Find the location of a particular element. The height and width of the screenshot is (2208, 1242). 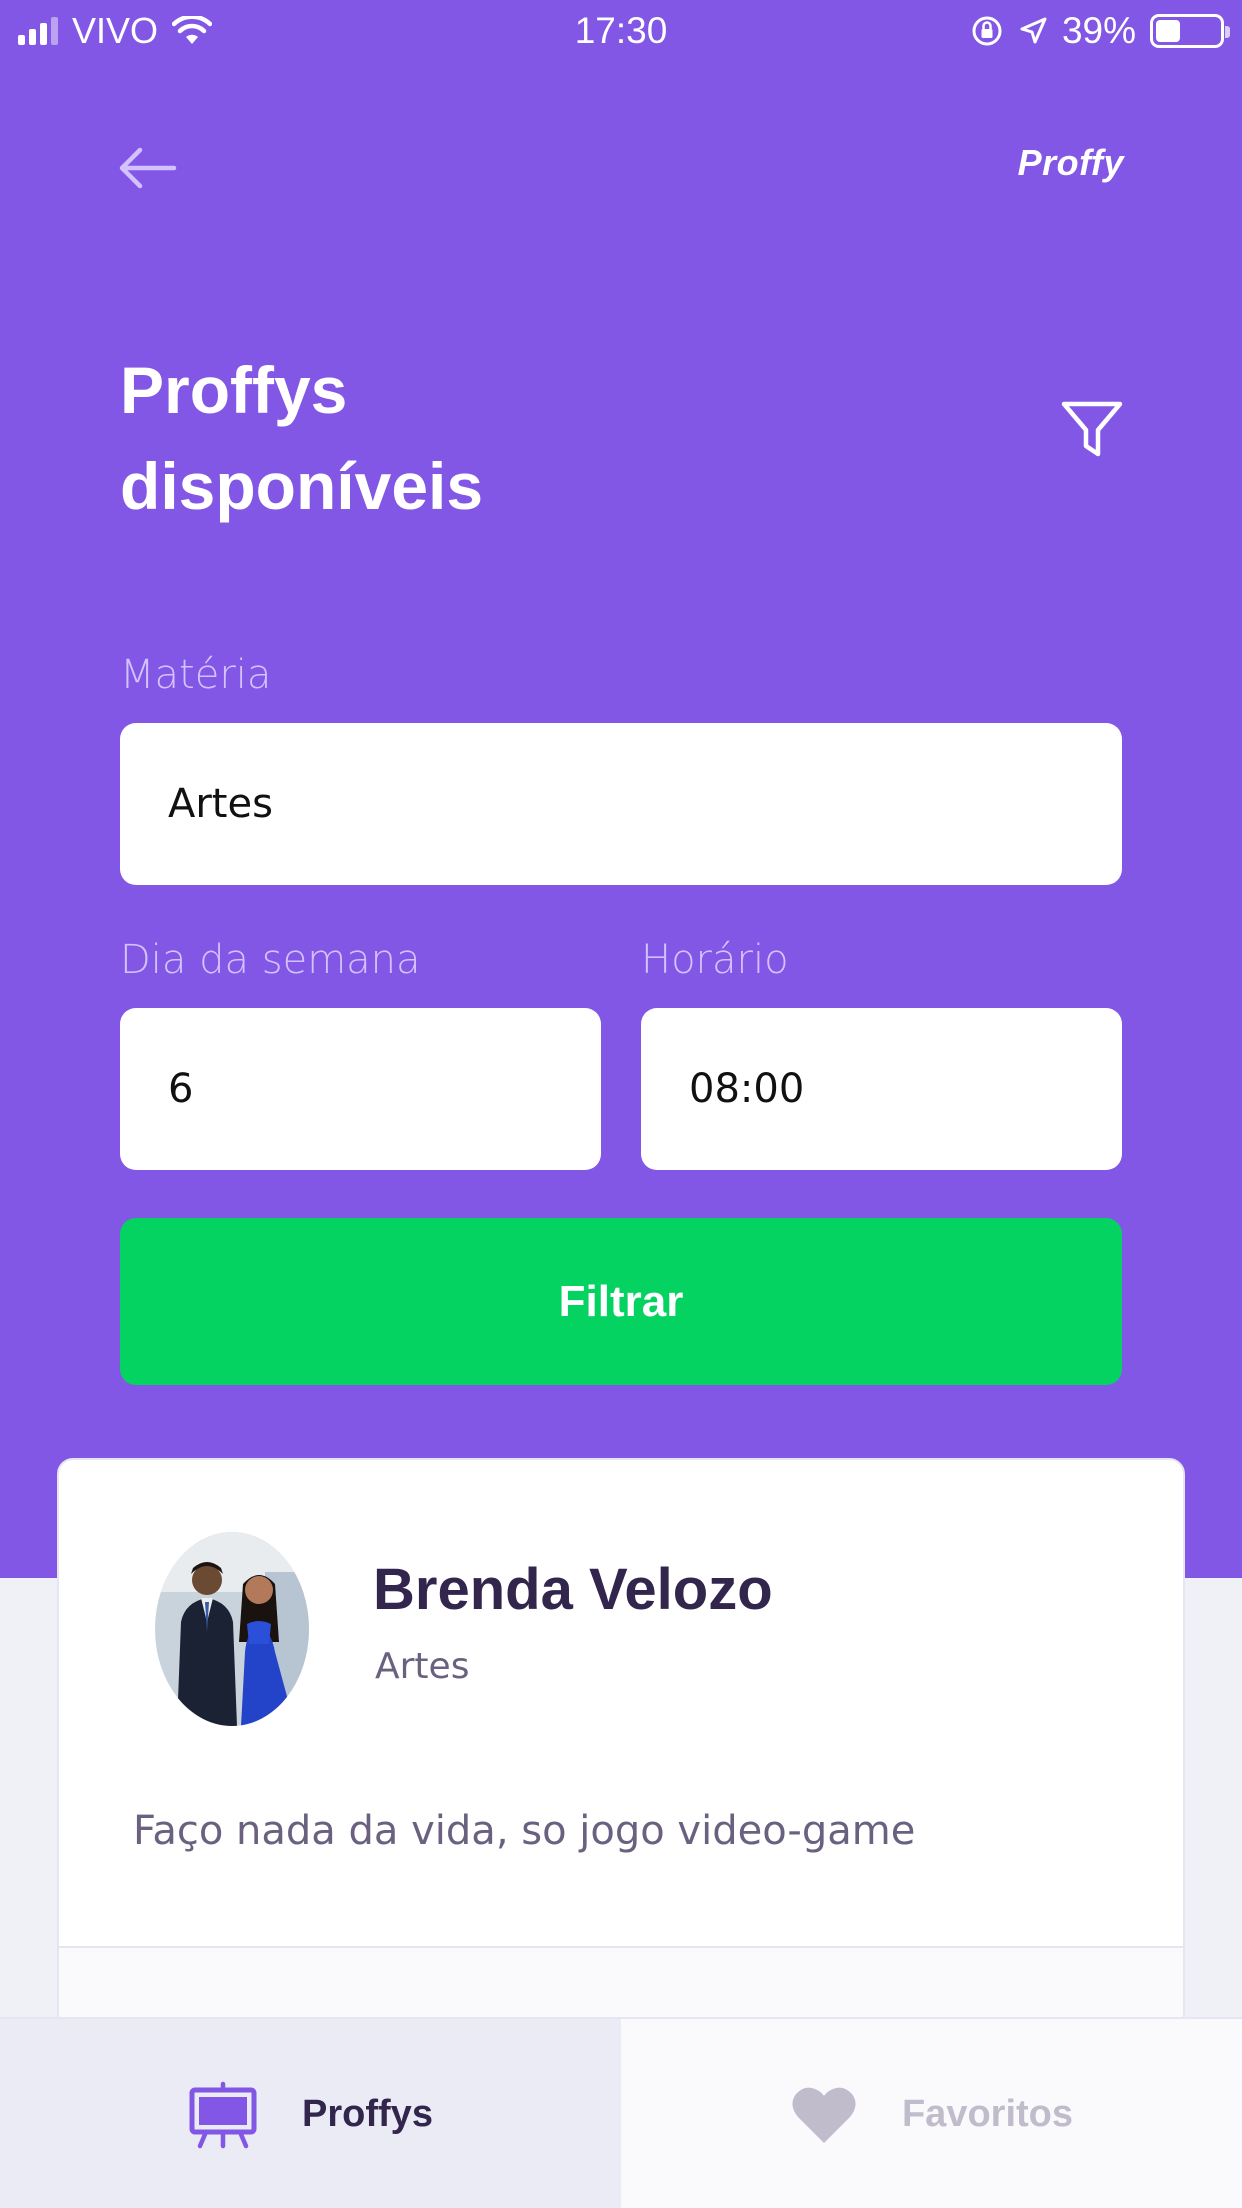

subject-input: Artes is located at coordinates (621, 804).